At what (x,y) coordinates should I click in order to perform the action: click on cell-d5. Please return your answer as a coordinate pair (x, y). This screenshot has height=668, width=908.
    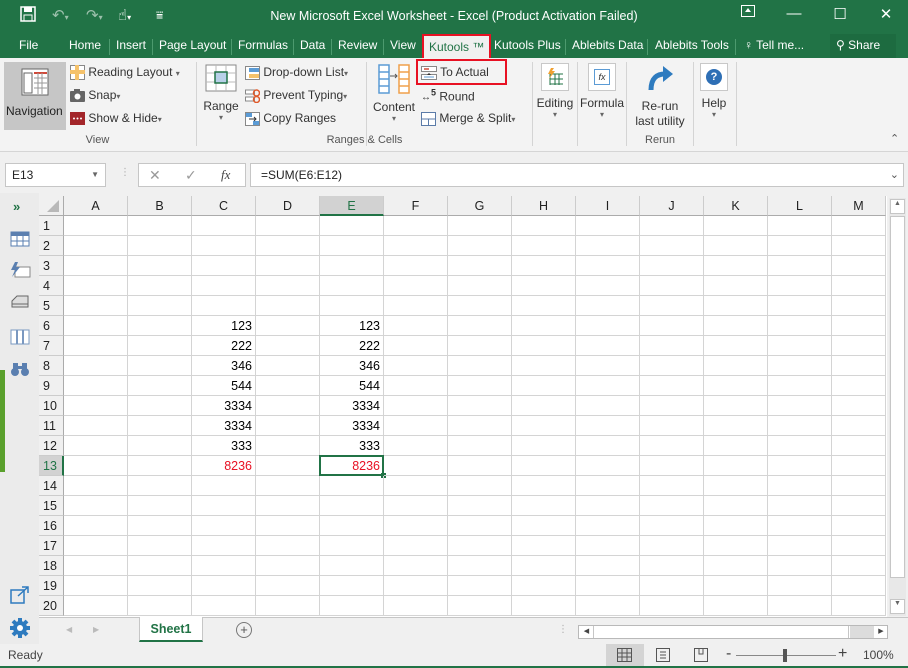
    Looking at the image, I should click on (288, 306).